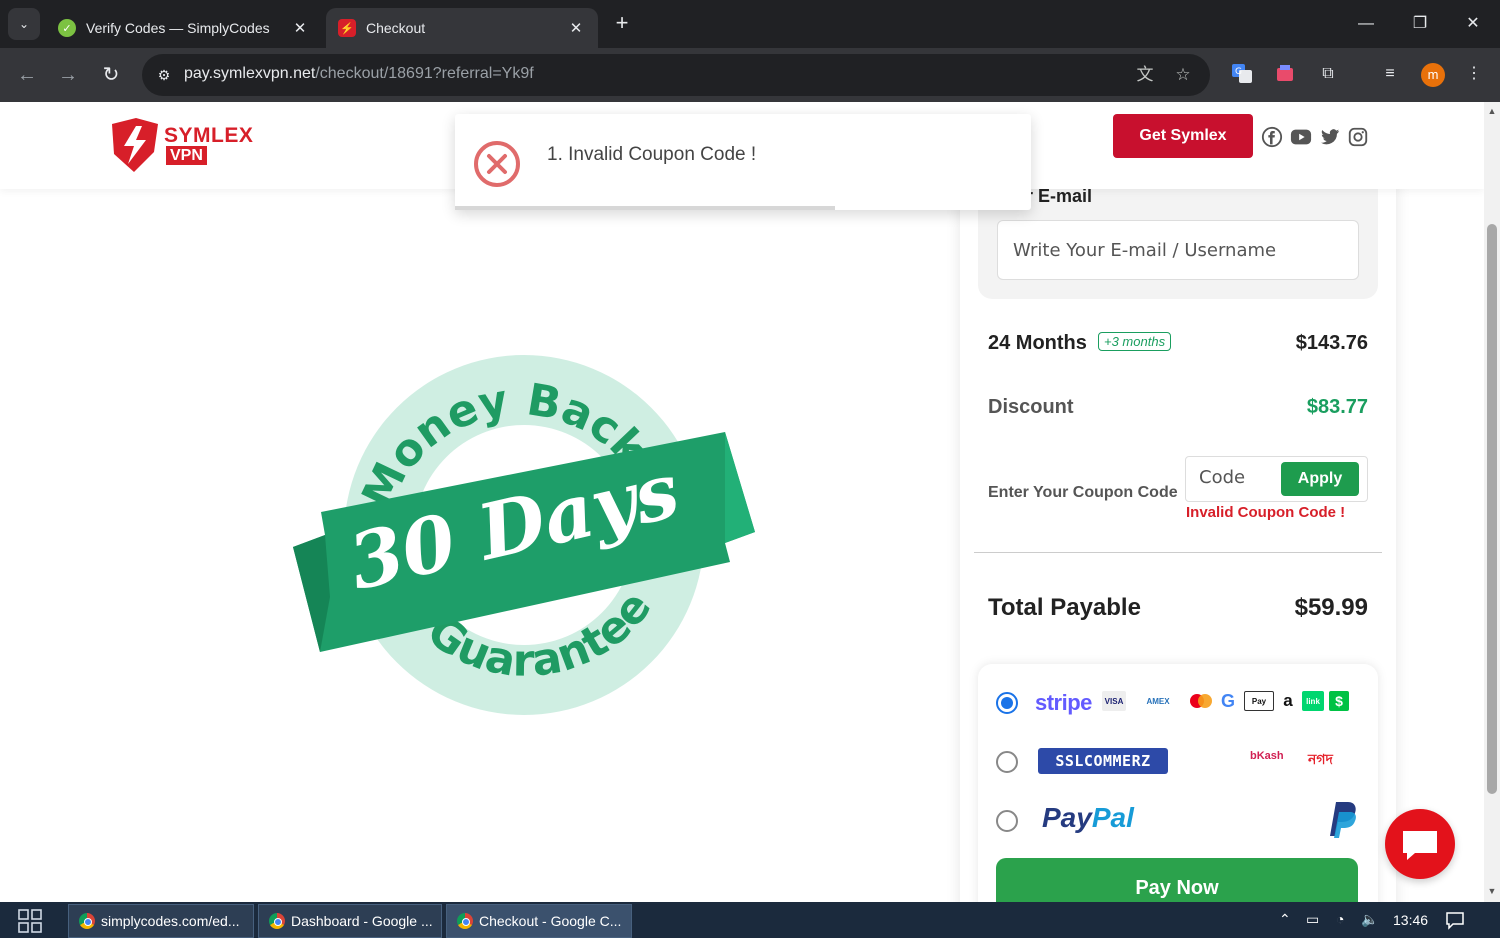 This screenshot has width=1500, height=938. I want to click on amazon-pay-icon: a, so click(1288, 700).